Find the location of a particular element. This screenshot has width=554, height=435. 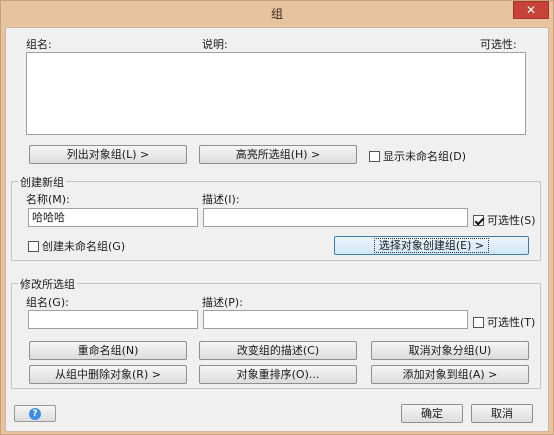

group-name-label: 组名(G): is located at coordinates (47, 302).